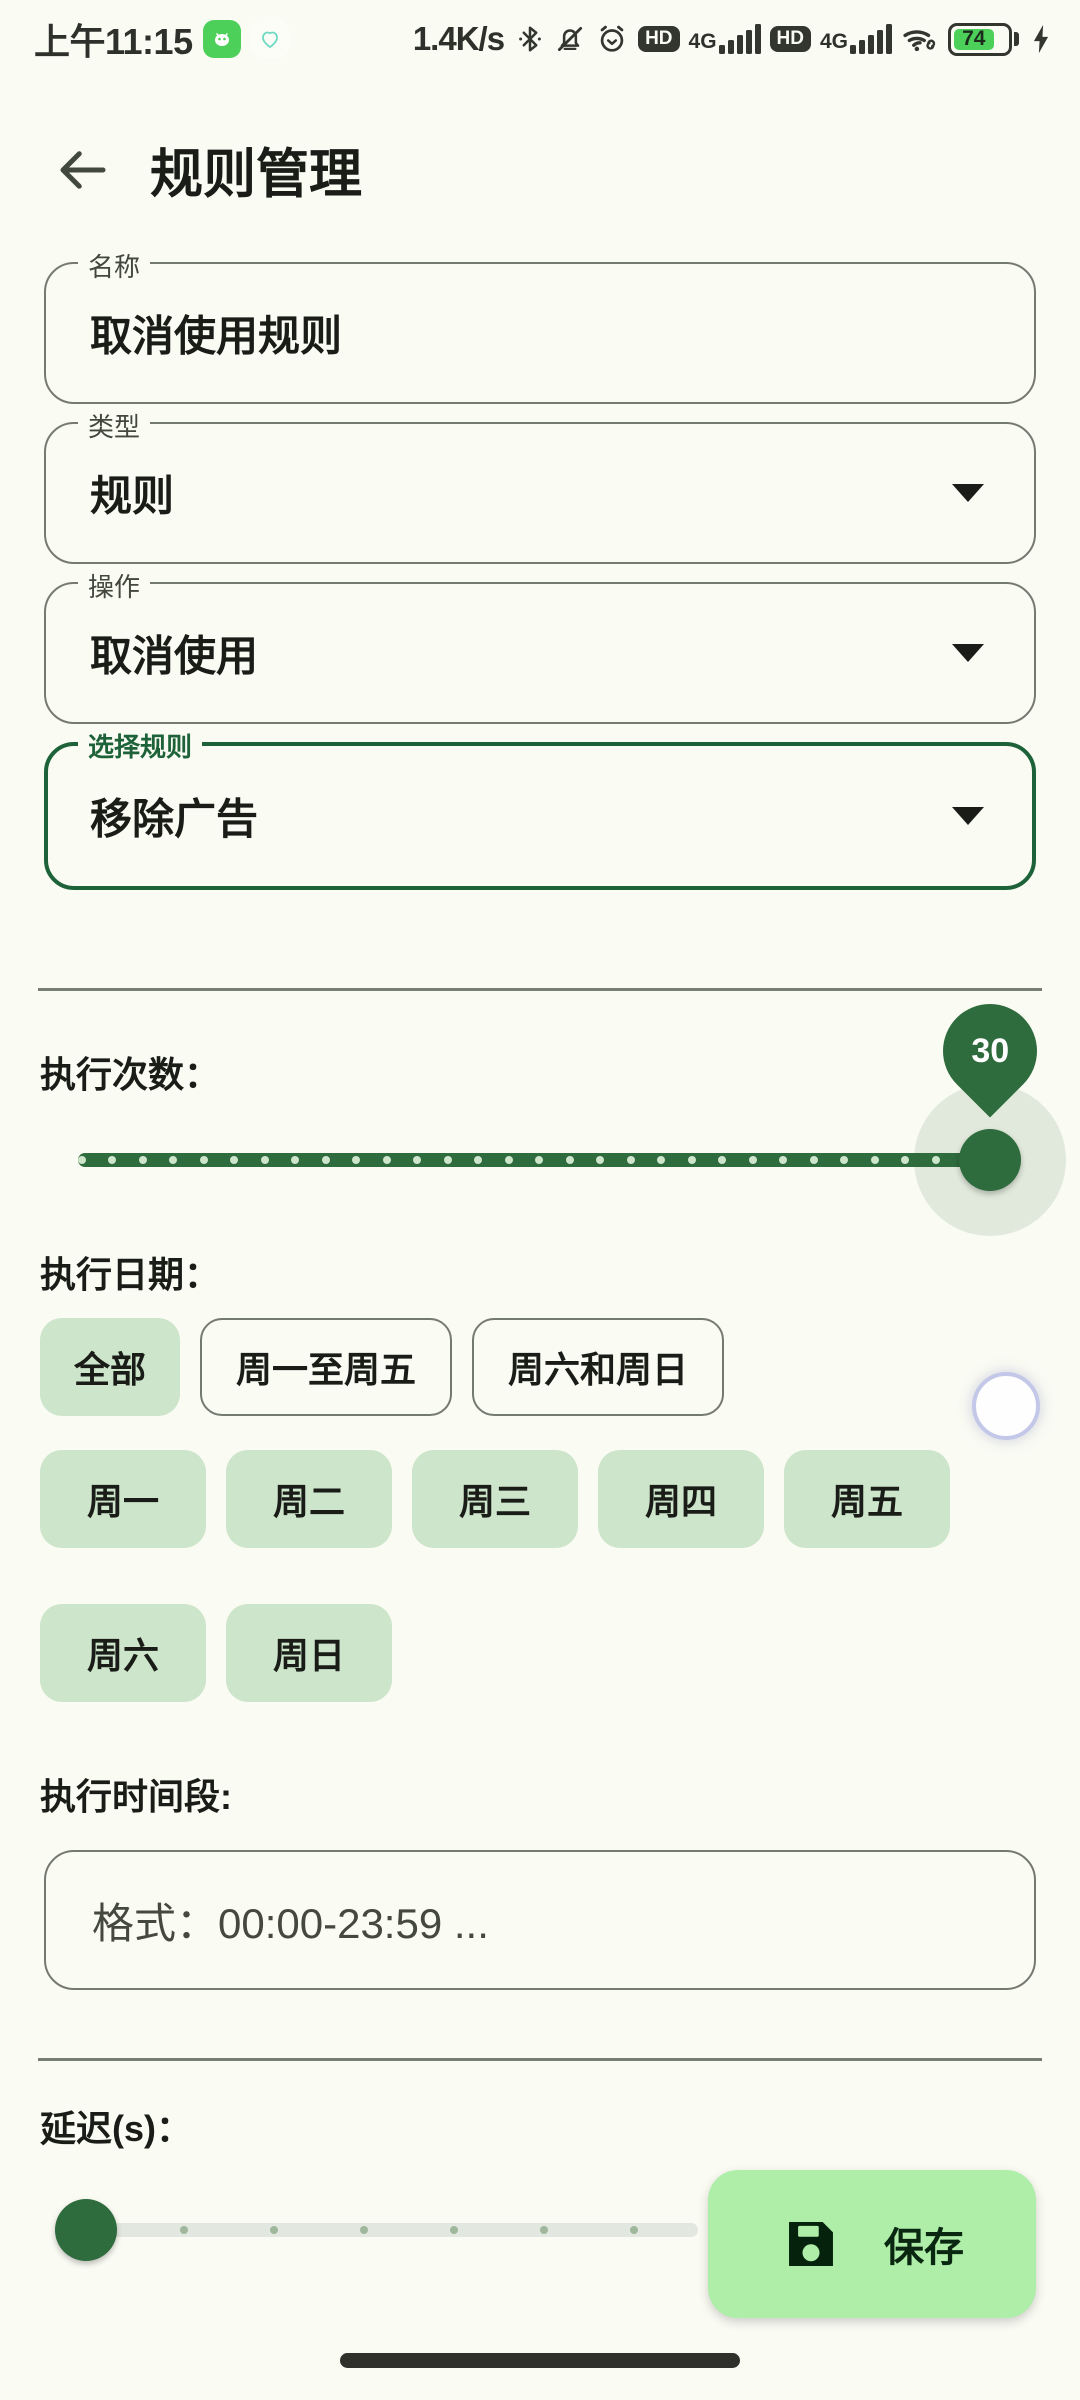 Image resolution: width=1080 pixels, height=2400 pixels. I want to click on alarm-icon, so click(612, 38).